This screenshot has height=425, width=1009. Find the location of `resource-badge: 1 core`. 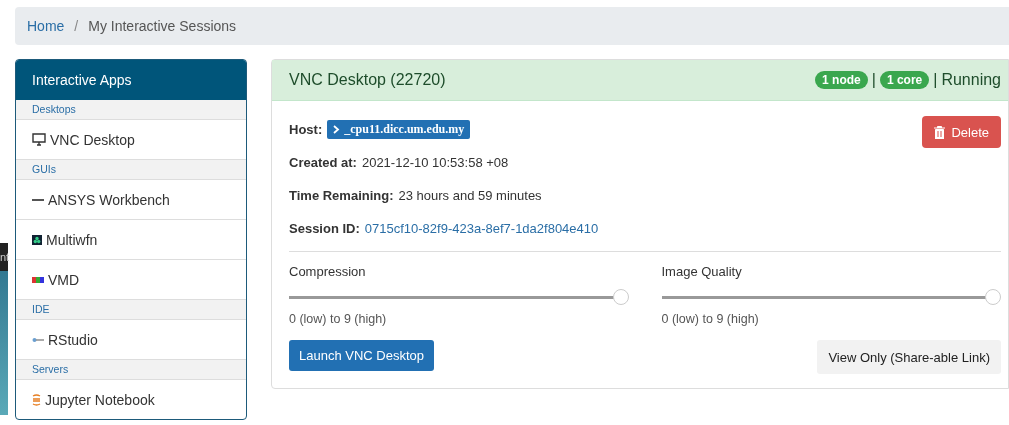

resource-badge: 1 core is located at coordinates (904, 80).